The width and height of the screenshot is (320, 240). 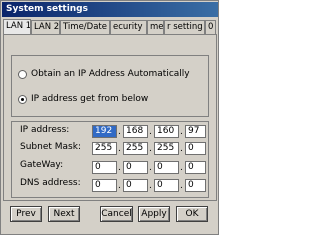 What do you see at coordinates (104, 185) in the screenshot?
I see `dns-octet-1: 0` at bounding box center [104, 185].